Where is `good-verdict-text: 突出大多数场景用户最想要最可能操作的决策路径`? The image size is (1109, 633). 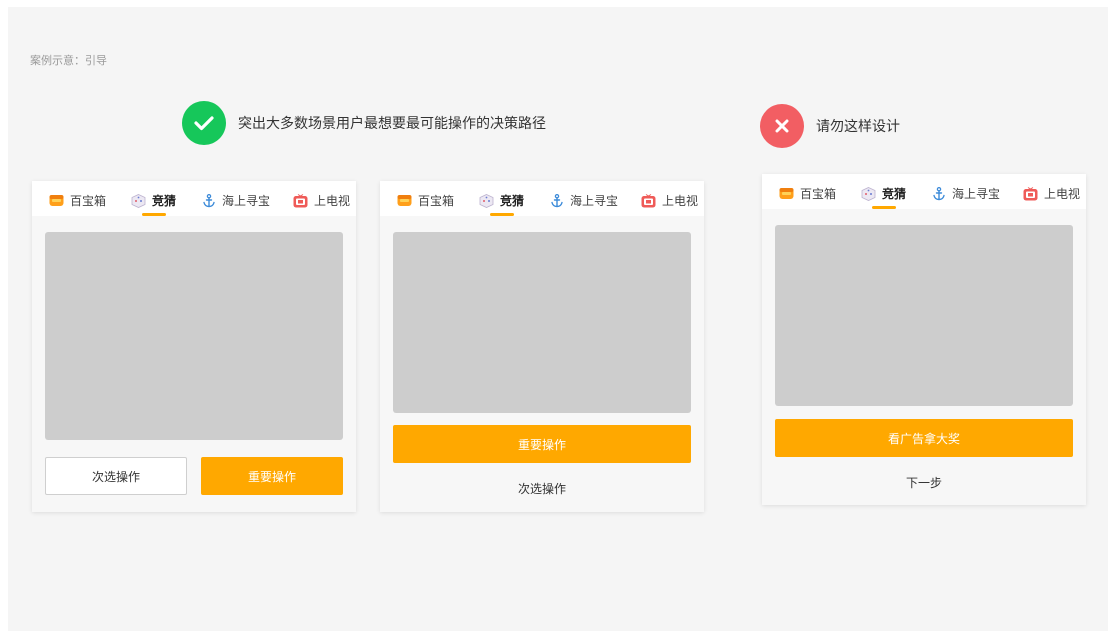
good-verdict-text: 突出大多数场景用户最想要最可能操作的决策路径 is located at coordinates (392, 124).